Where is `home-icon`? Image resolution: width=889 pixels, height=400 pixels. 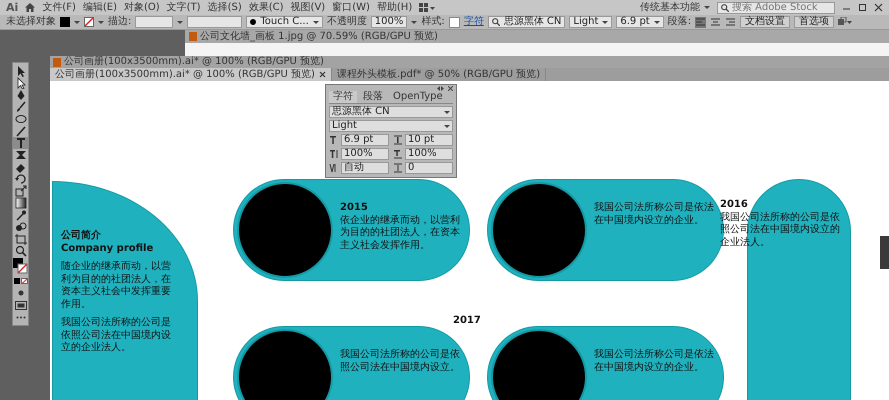
home-icon is located at coordinates (30, 7).